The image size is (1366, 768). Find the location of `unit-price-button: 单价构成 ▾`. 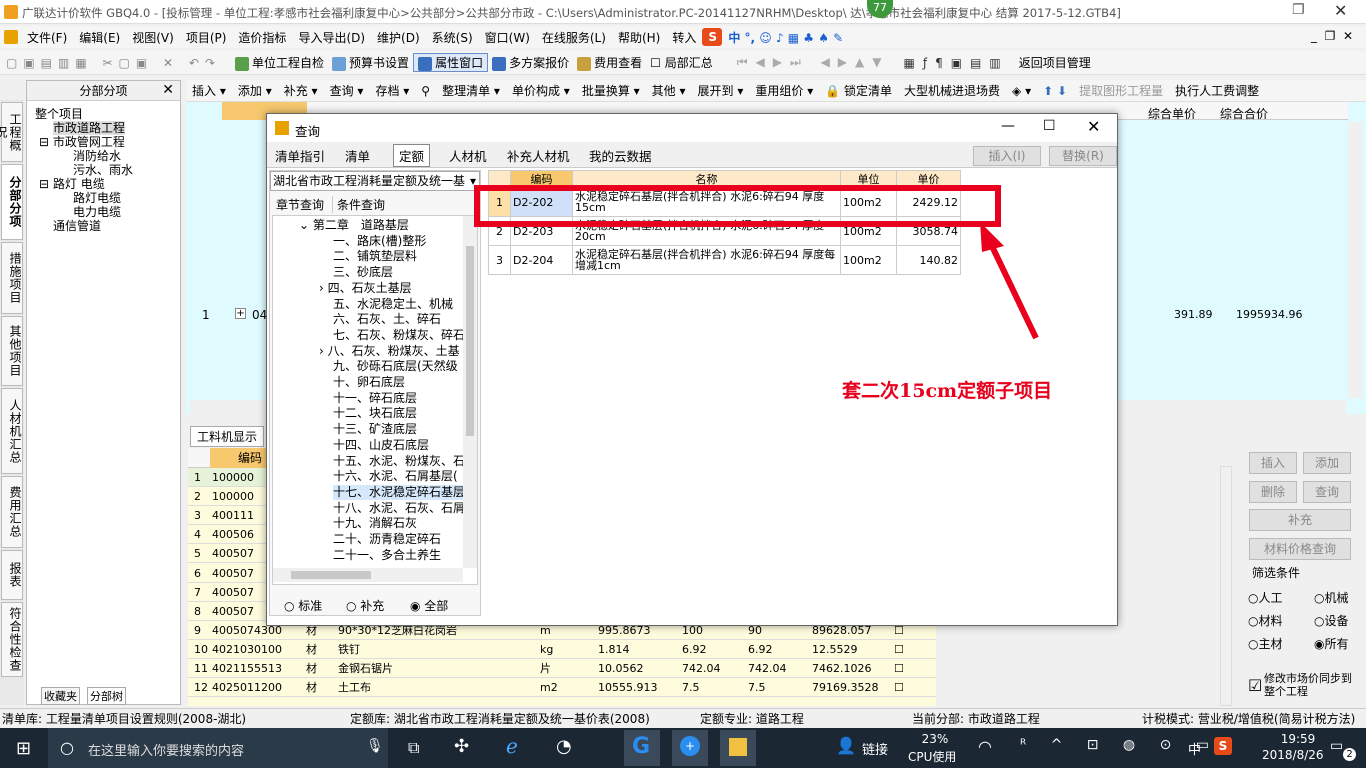

unit-price-button: 单价构成 ▾ is located at coordinates (541, 90).